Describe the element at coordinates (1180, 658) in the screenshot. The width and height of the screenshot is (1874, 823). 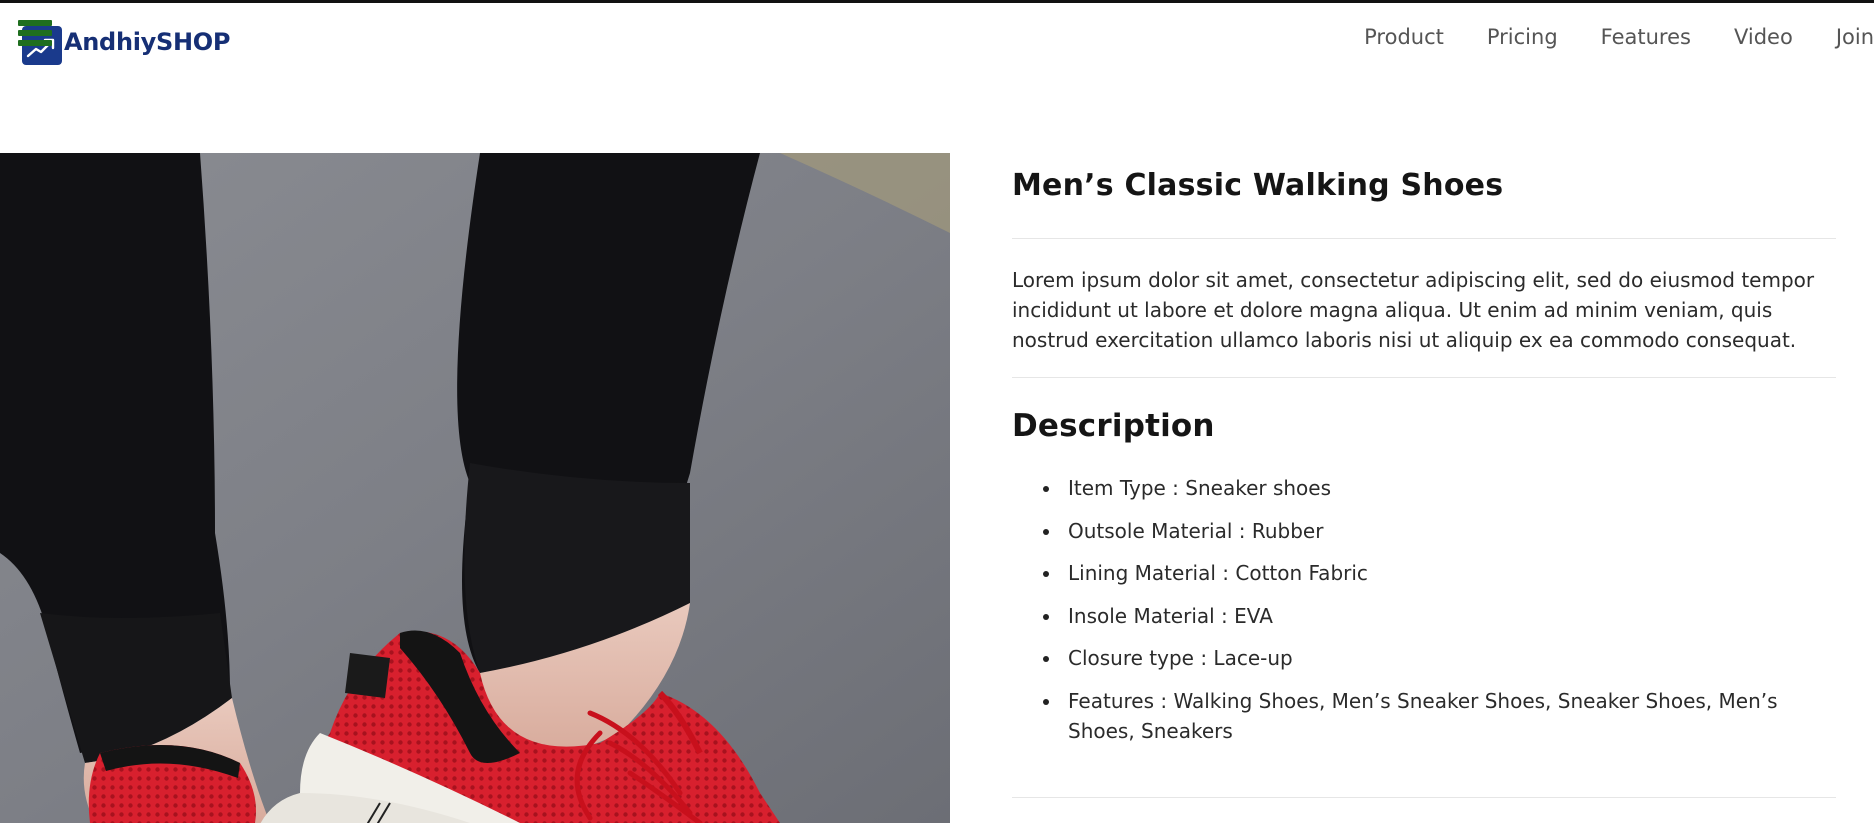
I see `spec-item-text: Closure type : Lace-up` at that location.